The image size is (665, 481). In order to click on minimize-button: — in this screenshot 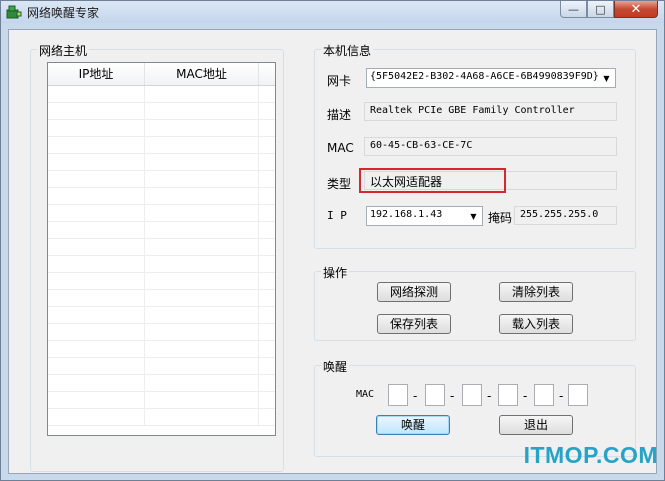, I will do `click(573, 9)`.